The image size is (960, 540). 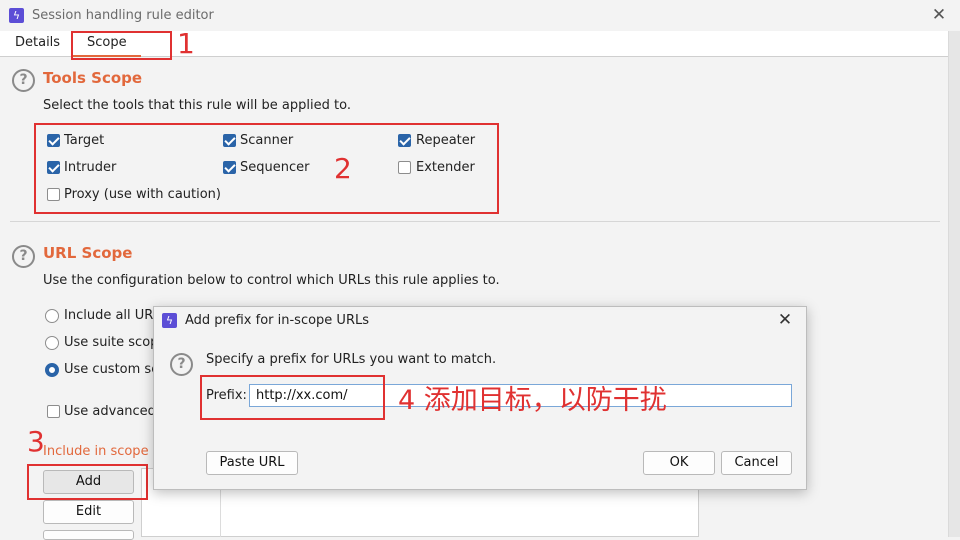 What do you see at coordinates (112, 315) in the screenshot?
I see `include-all-label: Include all URL` at bounding box center [112, 315].